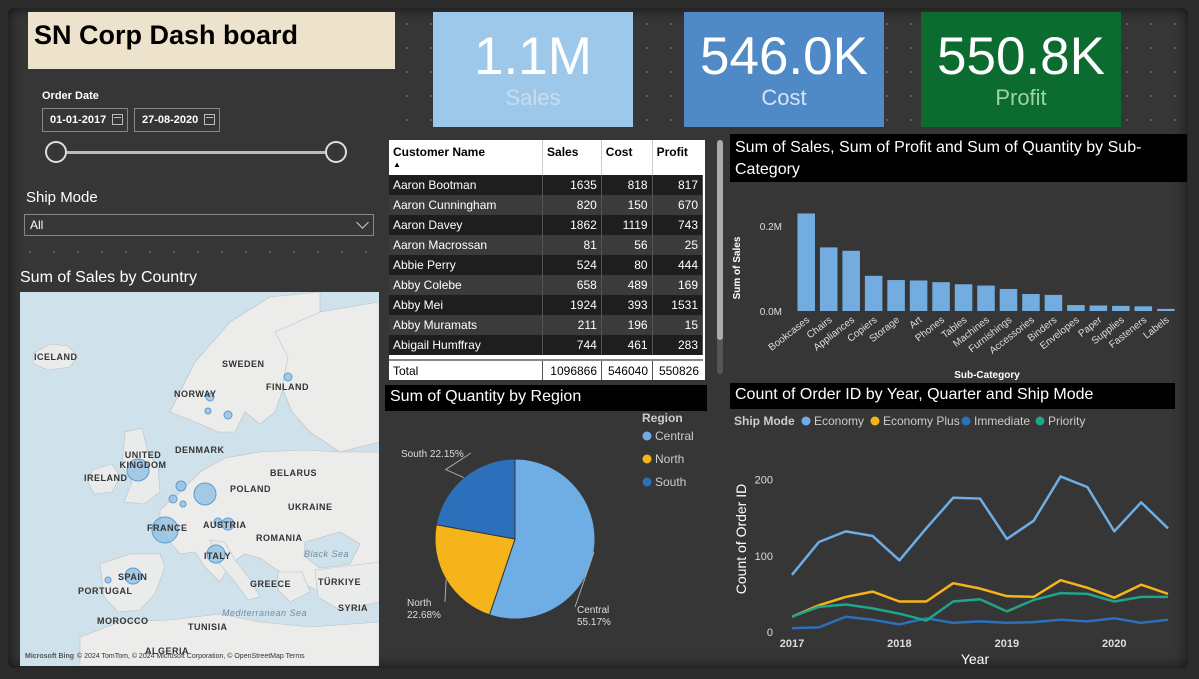 The height and width of the screenshot is (679, 1199). I want to click on bar-binders, so click(1053, 302).